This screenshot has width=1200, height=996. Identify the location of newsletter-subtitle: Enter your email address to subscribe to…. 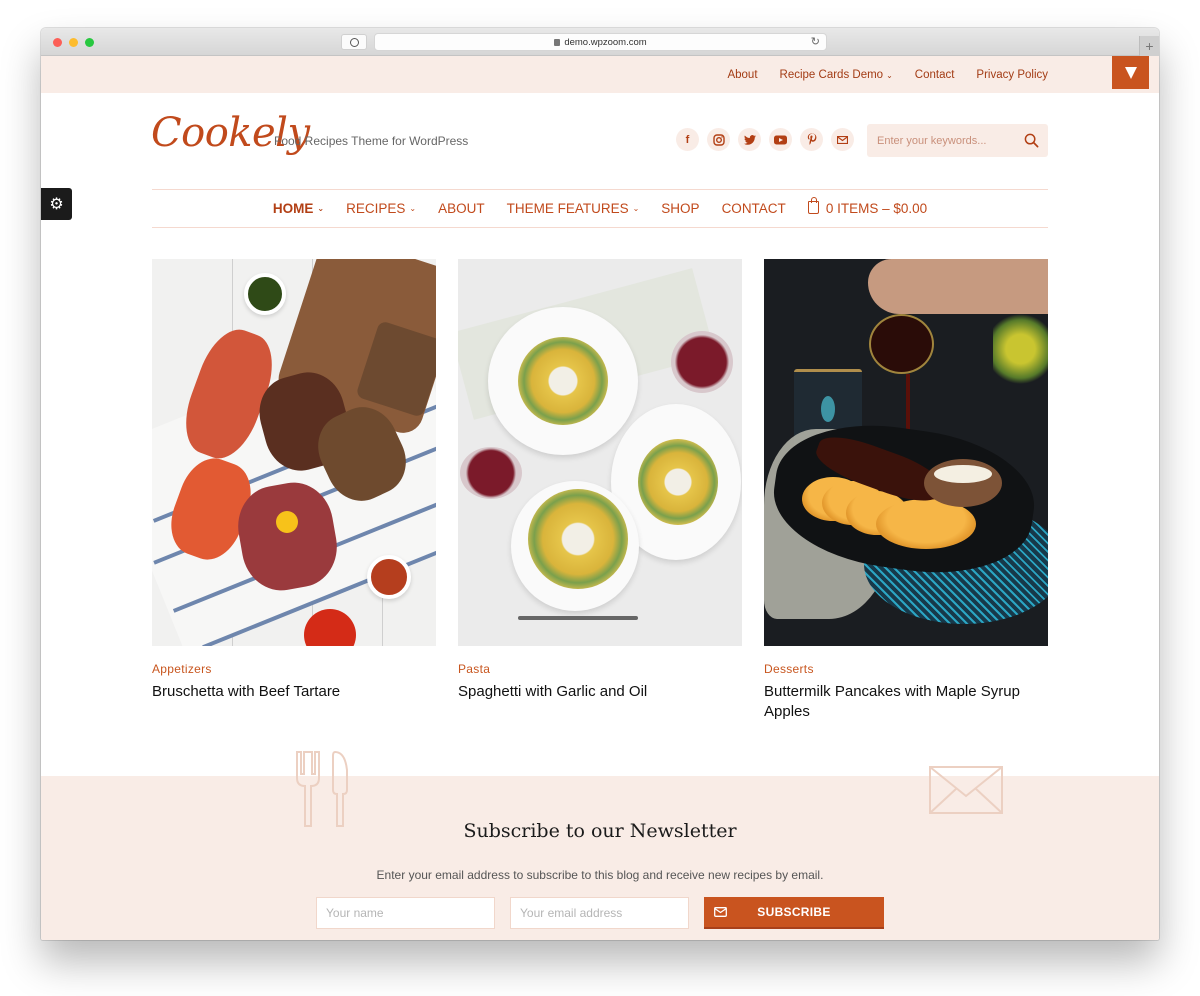
(600, 875).